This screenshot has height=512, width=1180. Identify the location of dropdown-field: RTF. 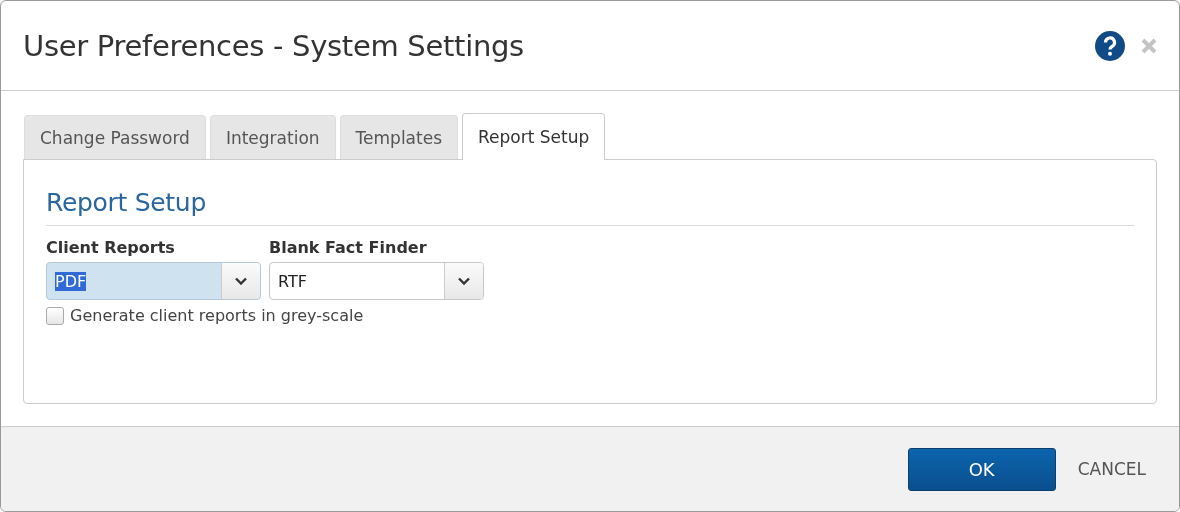
(376, 281).